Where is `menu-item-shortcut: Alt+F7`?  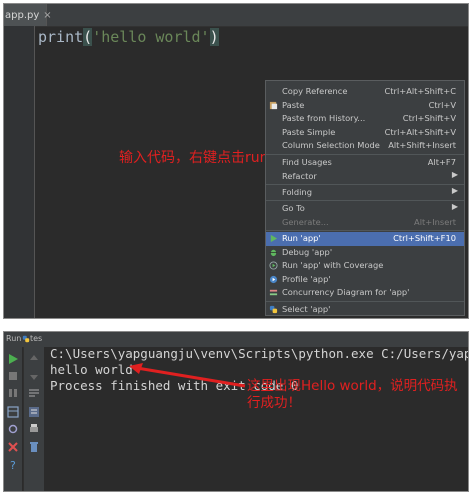 menu-item-shortcut: Alt+F7 is located at coordinates (441, 162).